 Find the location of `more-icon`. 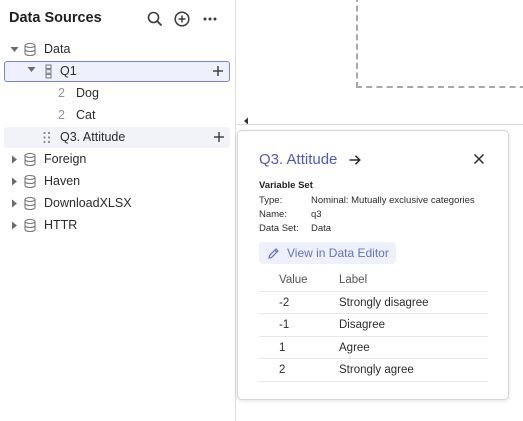

more-icon is located at coordinates (210, 19).